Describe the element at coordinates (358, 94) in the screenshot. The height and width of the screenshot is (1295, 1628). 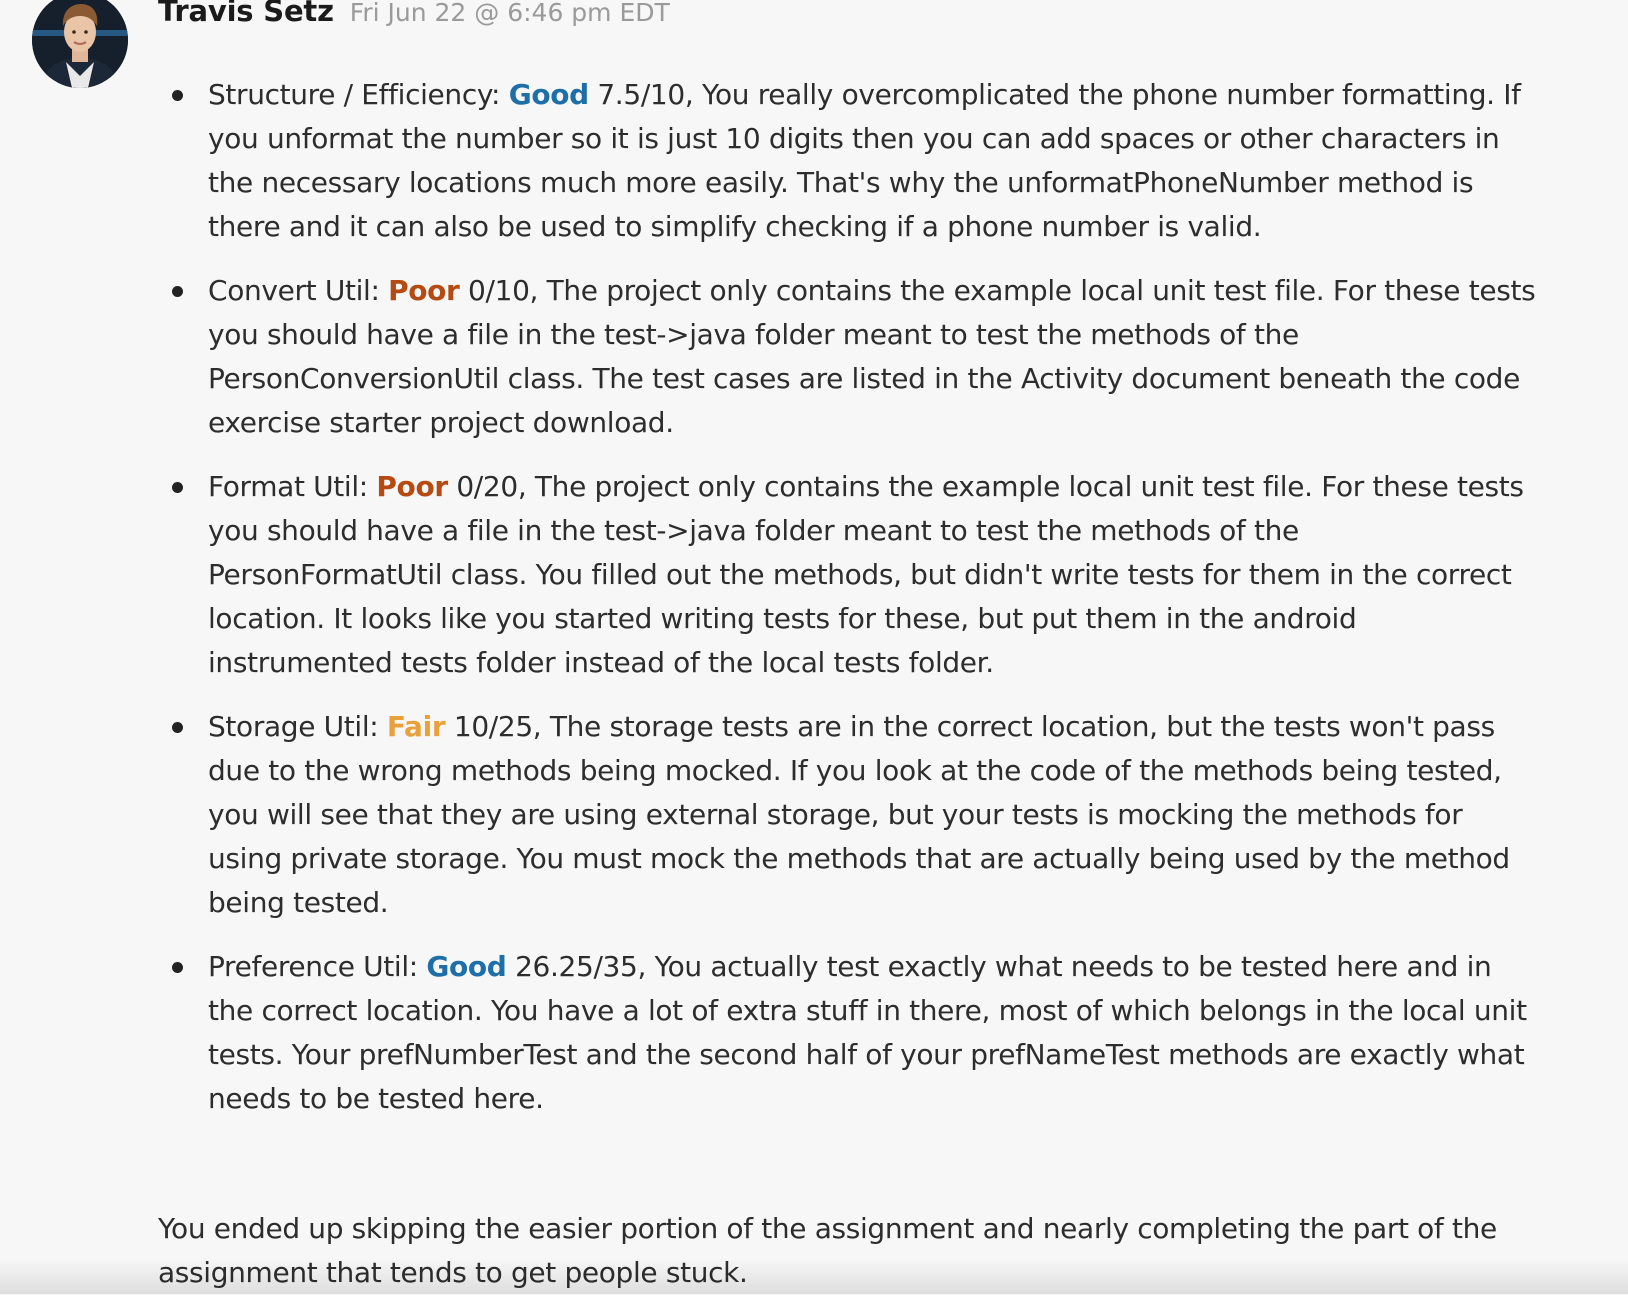
I see `feedback-label: Structure / Efficiency:` at that location.